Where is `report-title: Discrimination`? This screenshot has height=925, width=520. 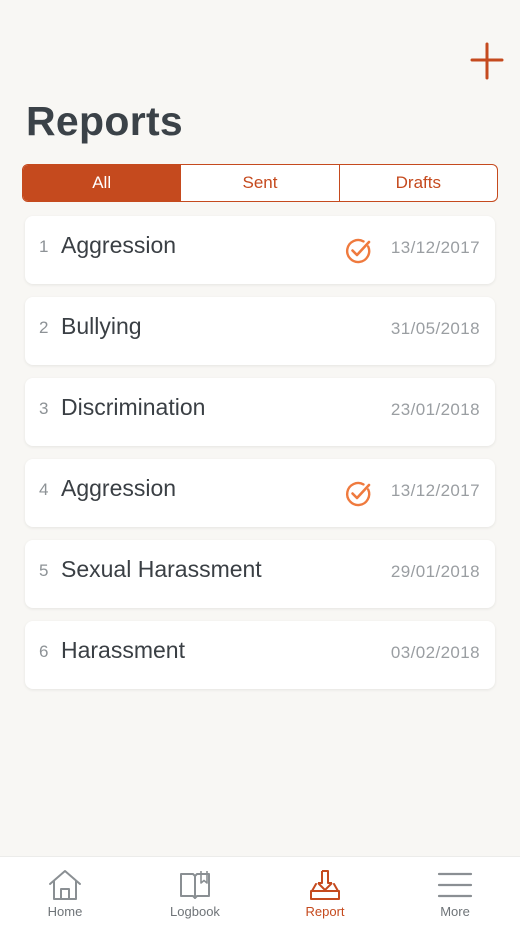
report-title: Discrimination is located at coordinates (133, 407).